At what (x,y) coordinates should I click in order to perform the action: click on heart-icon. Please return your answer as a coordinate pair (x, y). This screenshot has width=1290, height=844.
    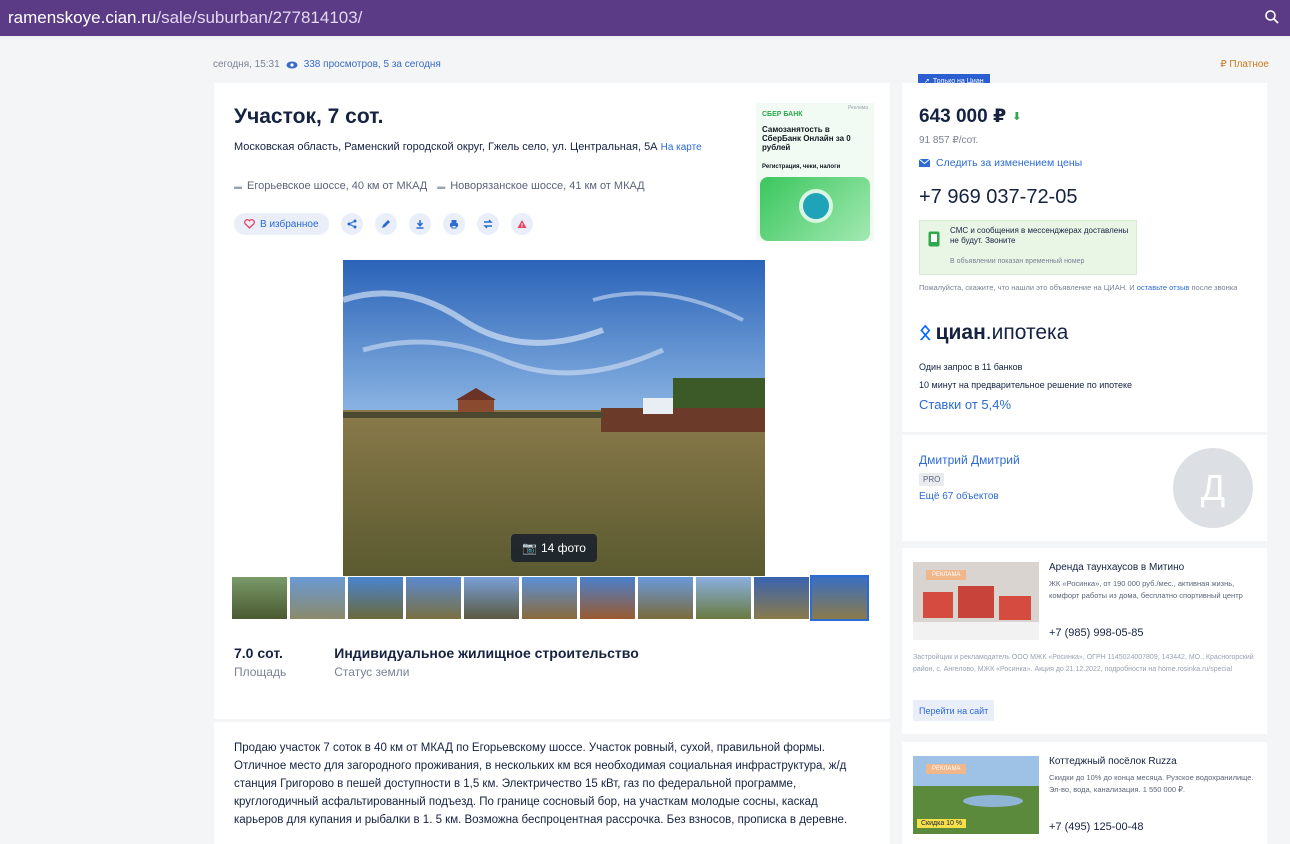
    Looking at the image, I should click on (249, 224).